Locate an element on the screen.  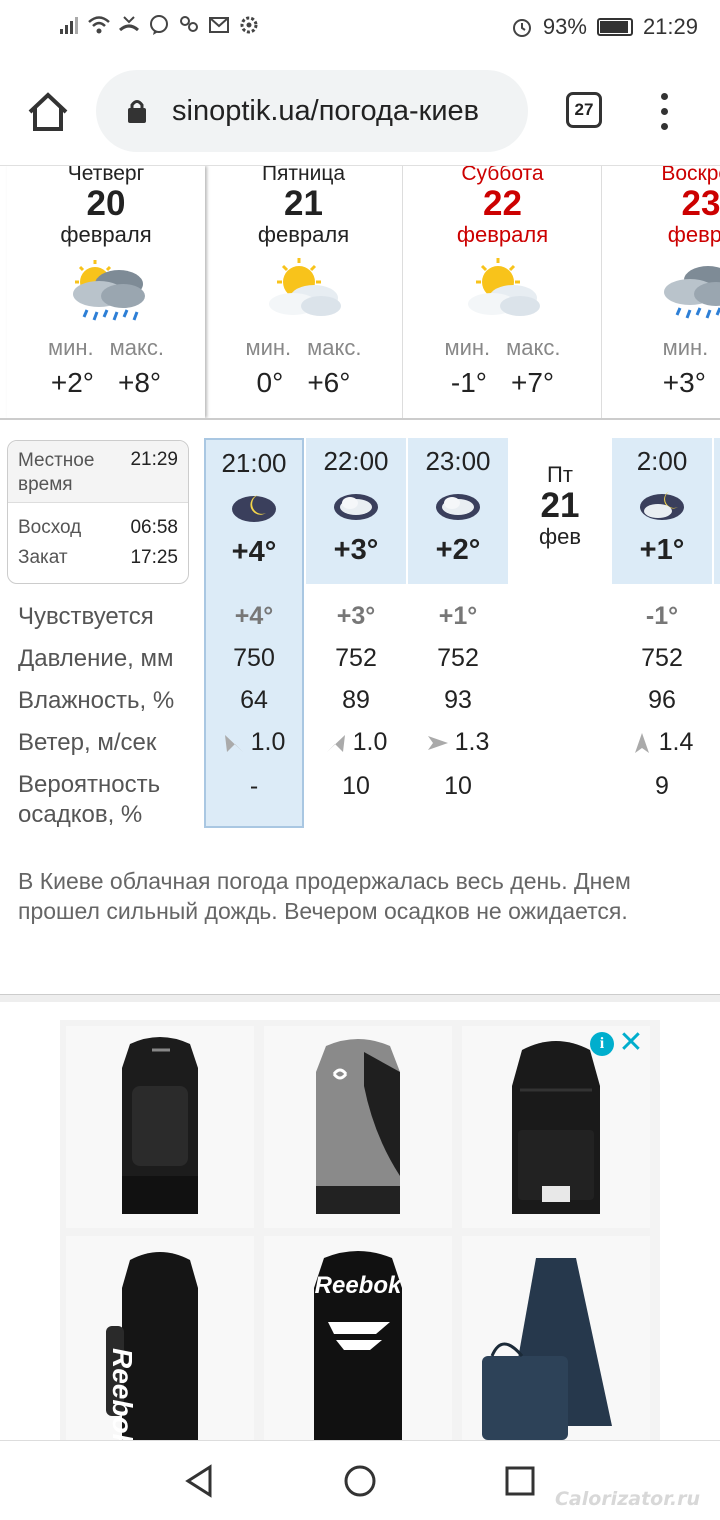
status-icons-left is located at coordinates (159, 25).